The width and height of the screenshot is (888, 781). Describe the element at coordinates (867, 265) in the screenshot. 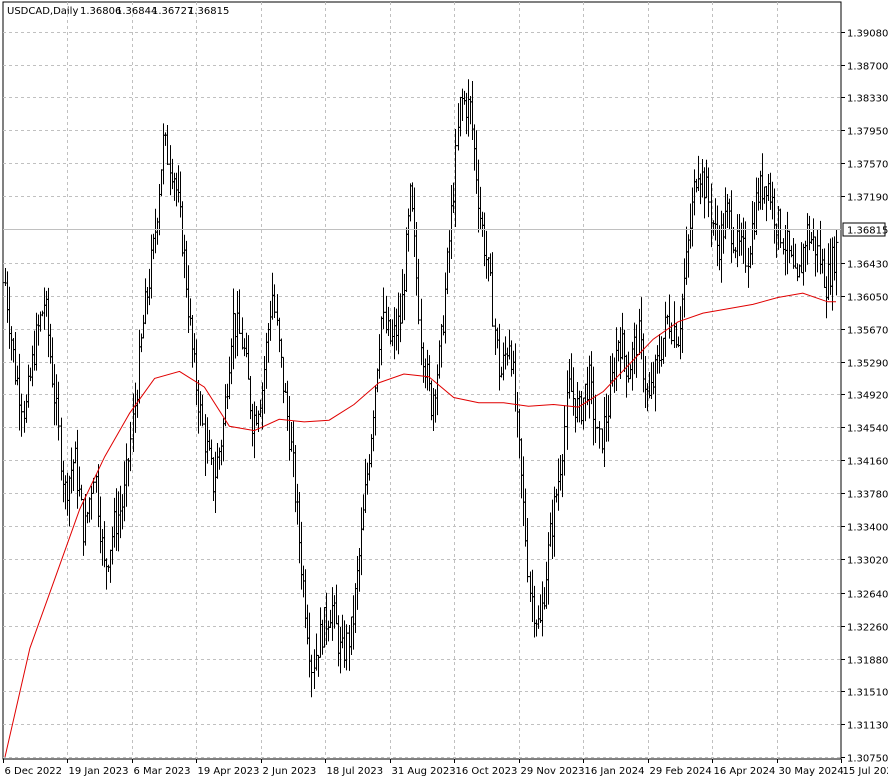

I see `y-tick-label: 1.36430` at that location.